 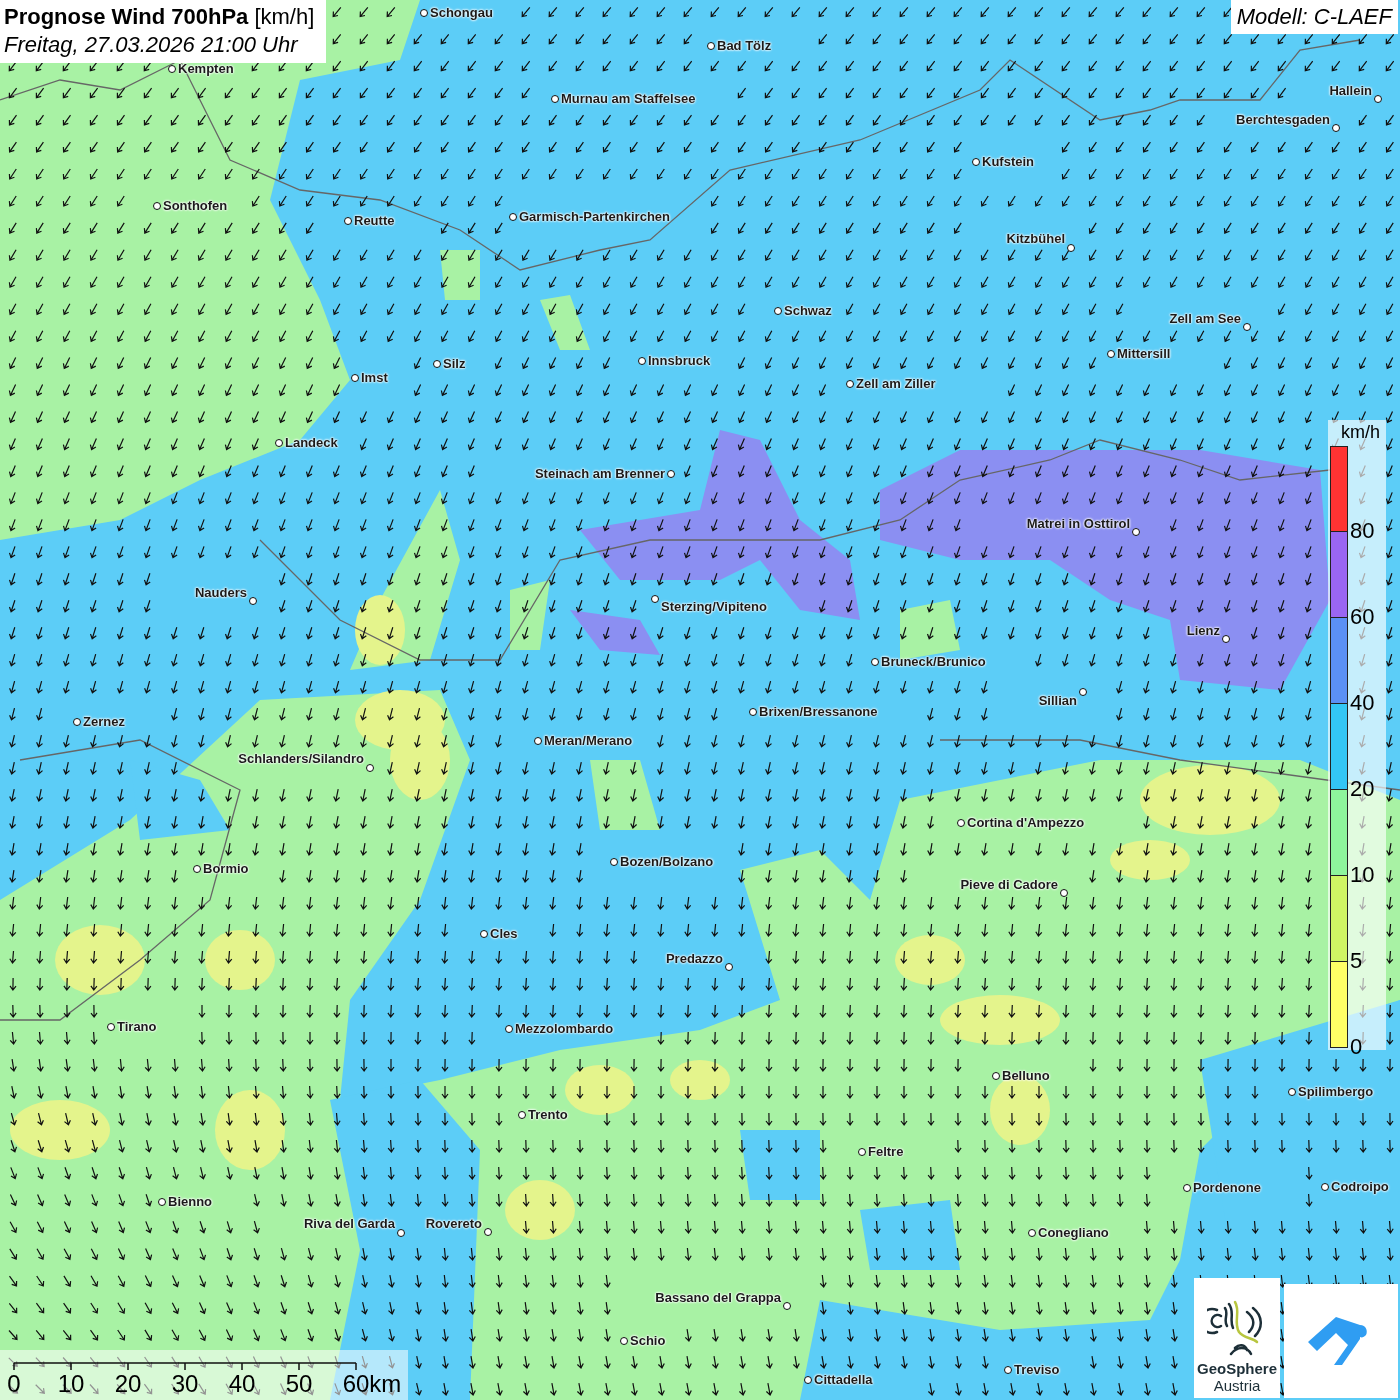 What do you see at coordinates (1203, 631) in the screenshot?
I see `city-label: Lienz` at bounding box center [1203, 631].